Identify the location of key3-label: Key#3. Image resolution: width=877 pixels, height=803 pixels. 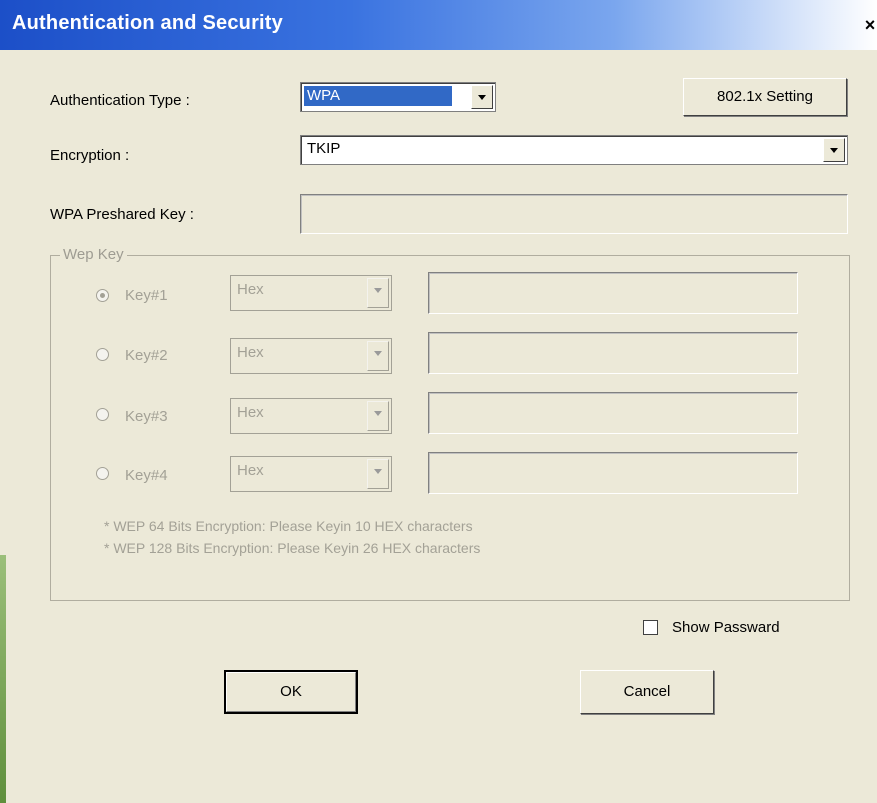
(146, 416).